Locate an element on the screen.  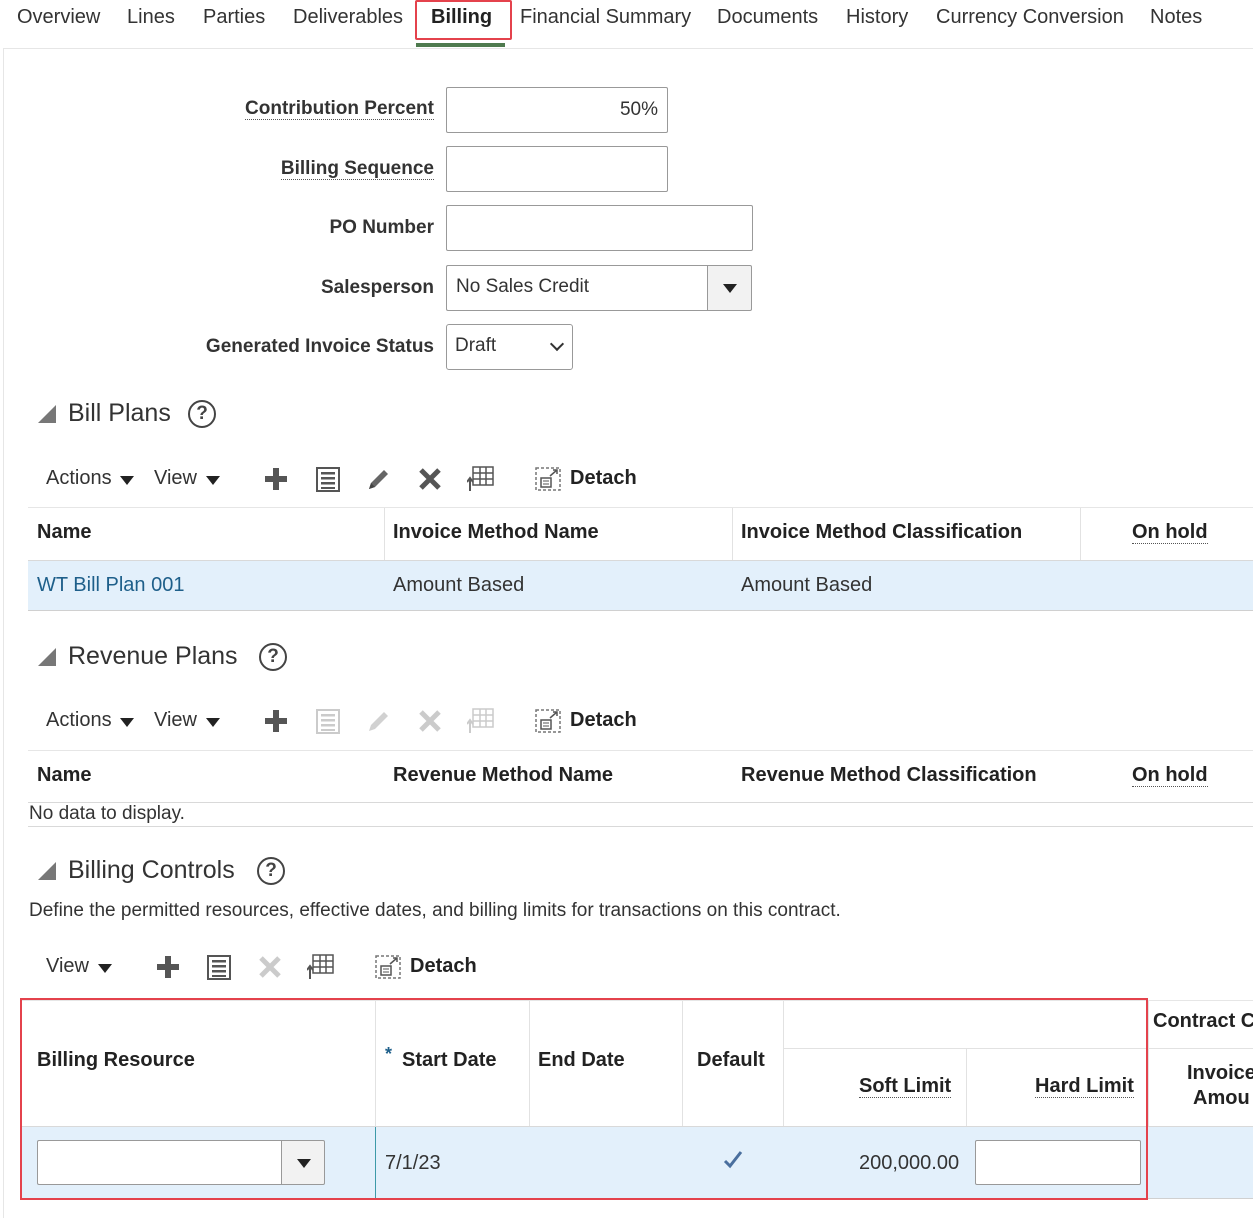
bill-plans-actions-menu: Actions is located at coordinates (79, 478).